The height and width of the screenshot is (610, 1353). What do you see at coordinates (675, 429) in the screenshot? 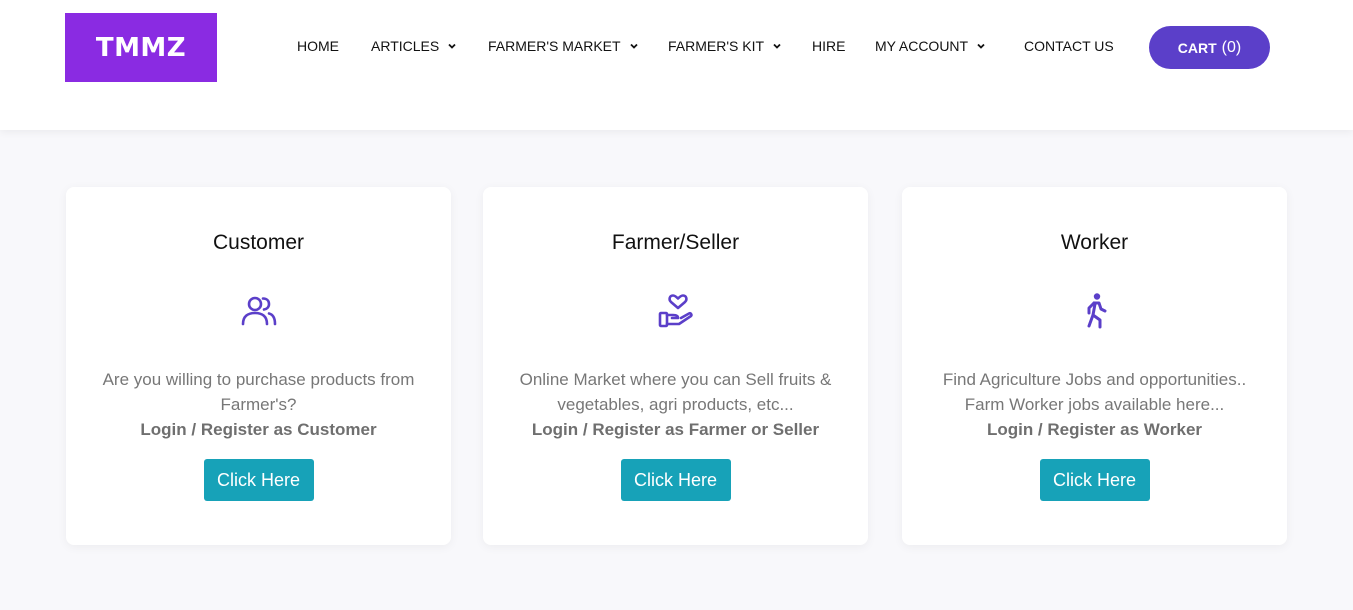
I see `card-cta-text: Login / Register as Farmer or Seller` at bounding box center [675, 429].